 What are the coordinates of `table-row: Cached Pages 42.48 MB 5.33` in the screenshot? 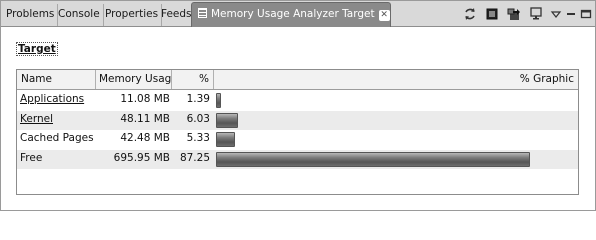 It's located at (297, 139).